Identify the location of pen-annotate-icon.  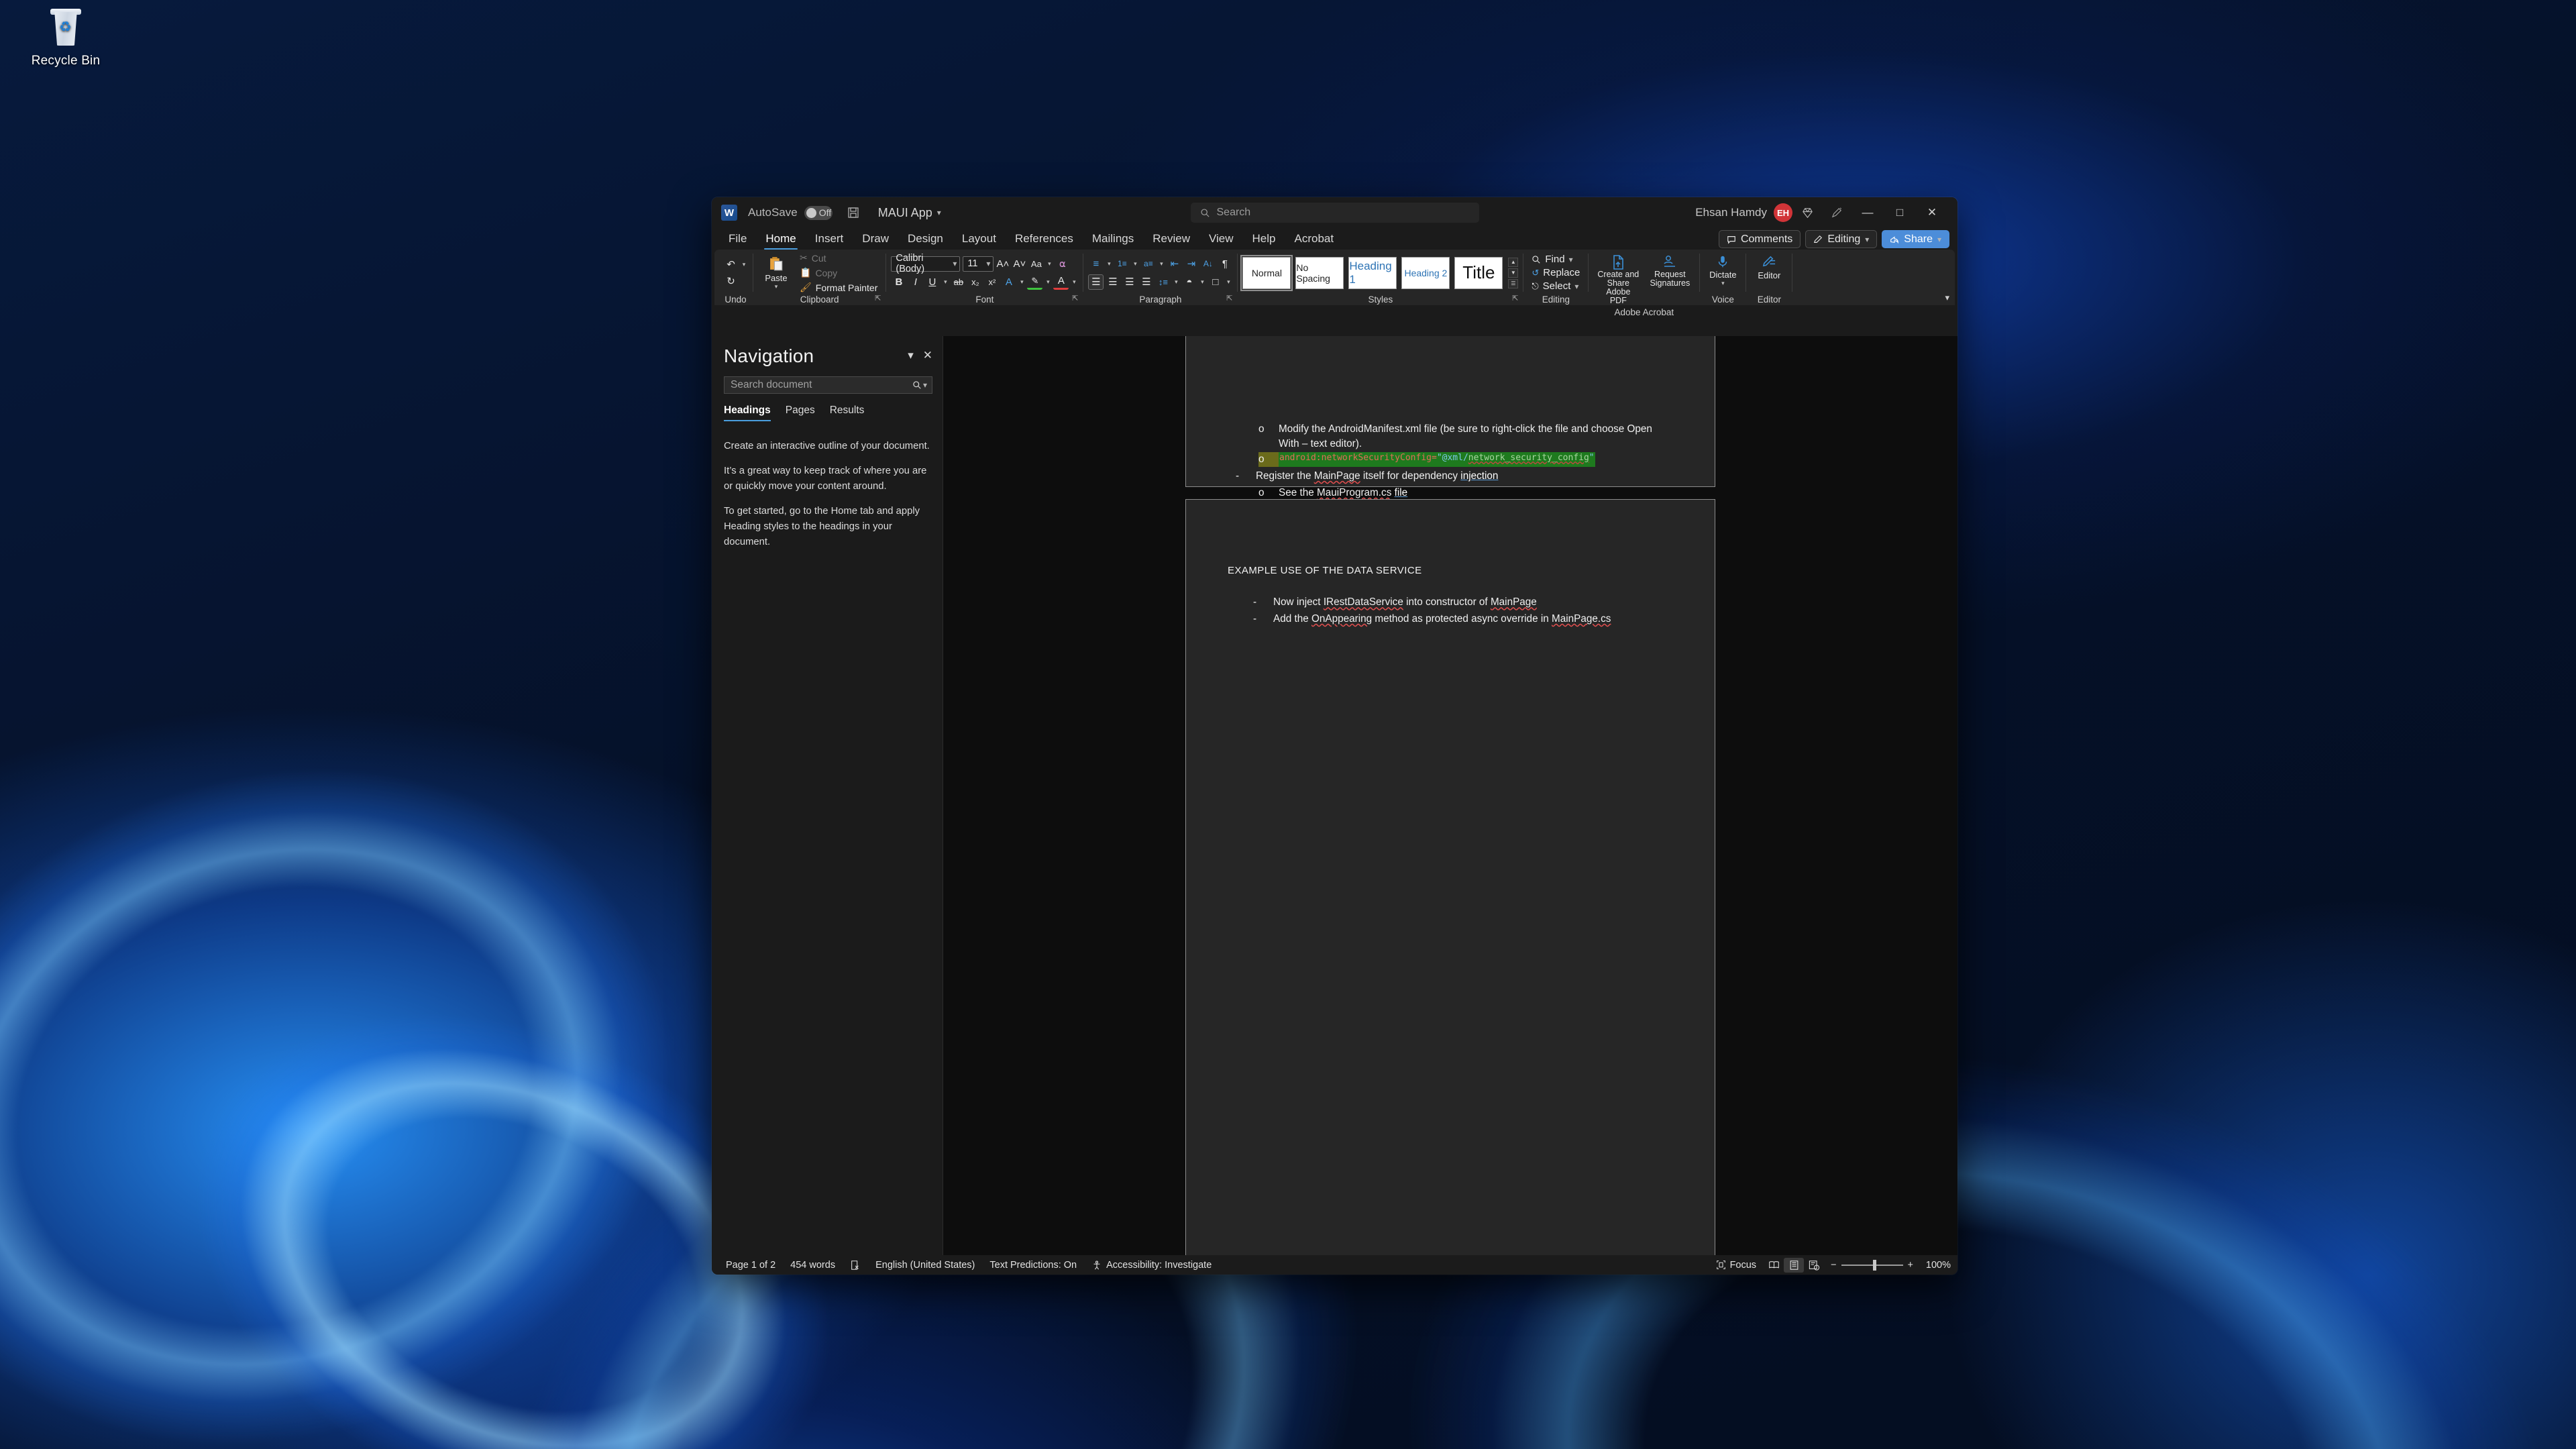
(1836, 212).